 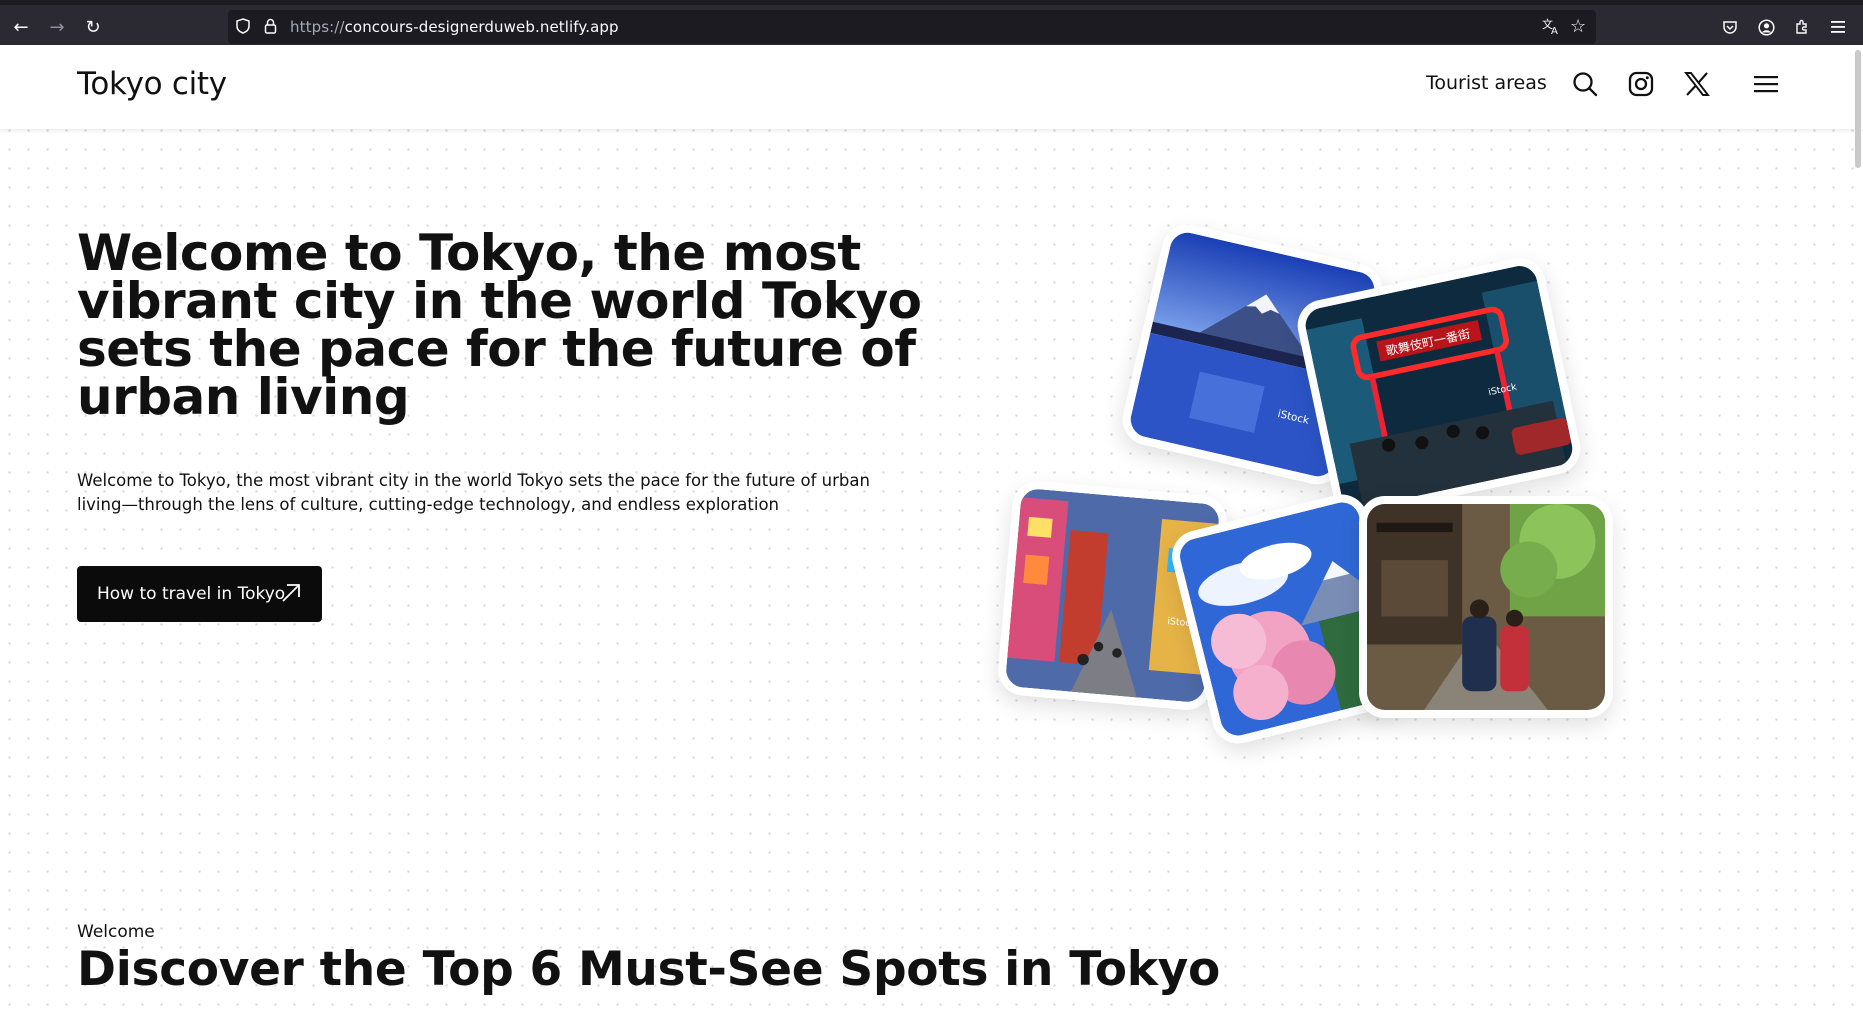 What do you see at coordinates (1554, 30) in the screenshot?
I see `svg-text: A` at bounding box center [1554, 30].